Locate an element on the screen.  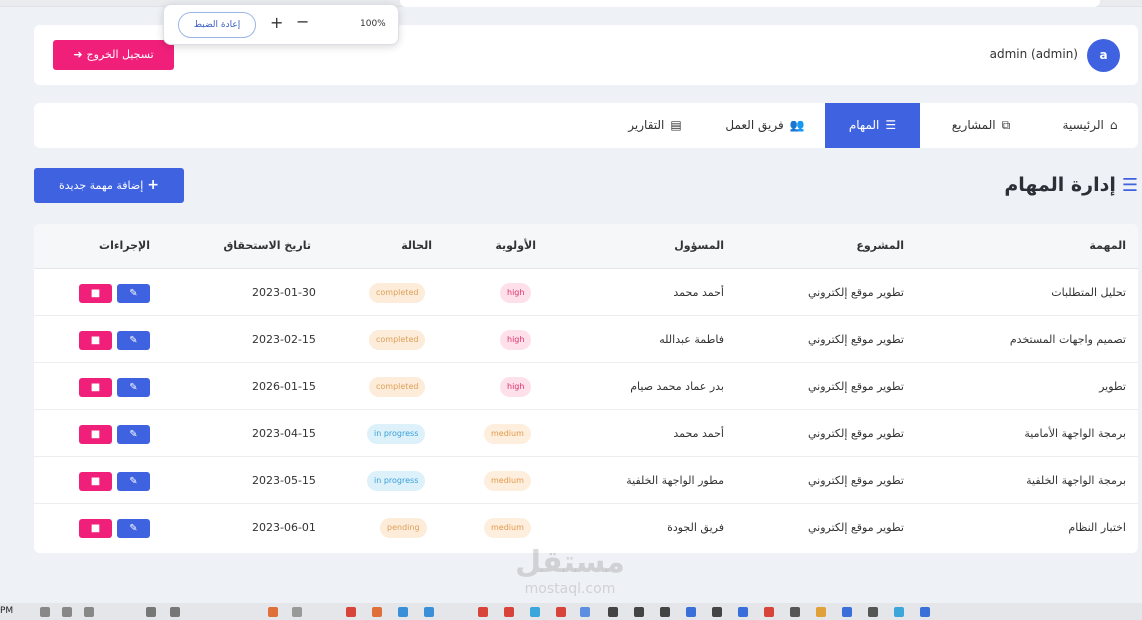
sign-out-icon: ➜ is located at coordinates (78, 54).